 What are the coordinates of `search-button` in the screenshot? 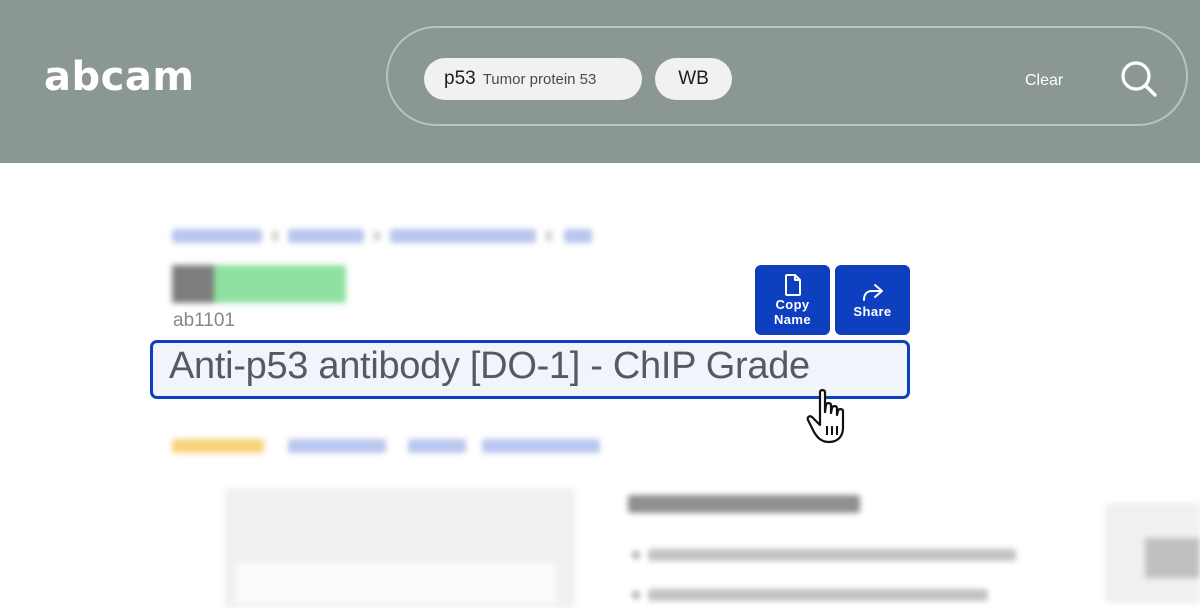 It's located at (1139, 79).